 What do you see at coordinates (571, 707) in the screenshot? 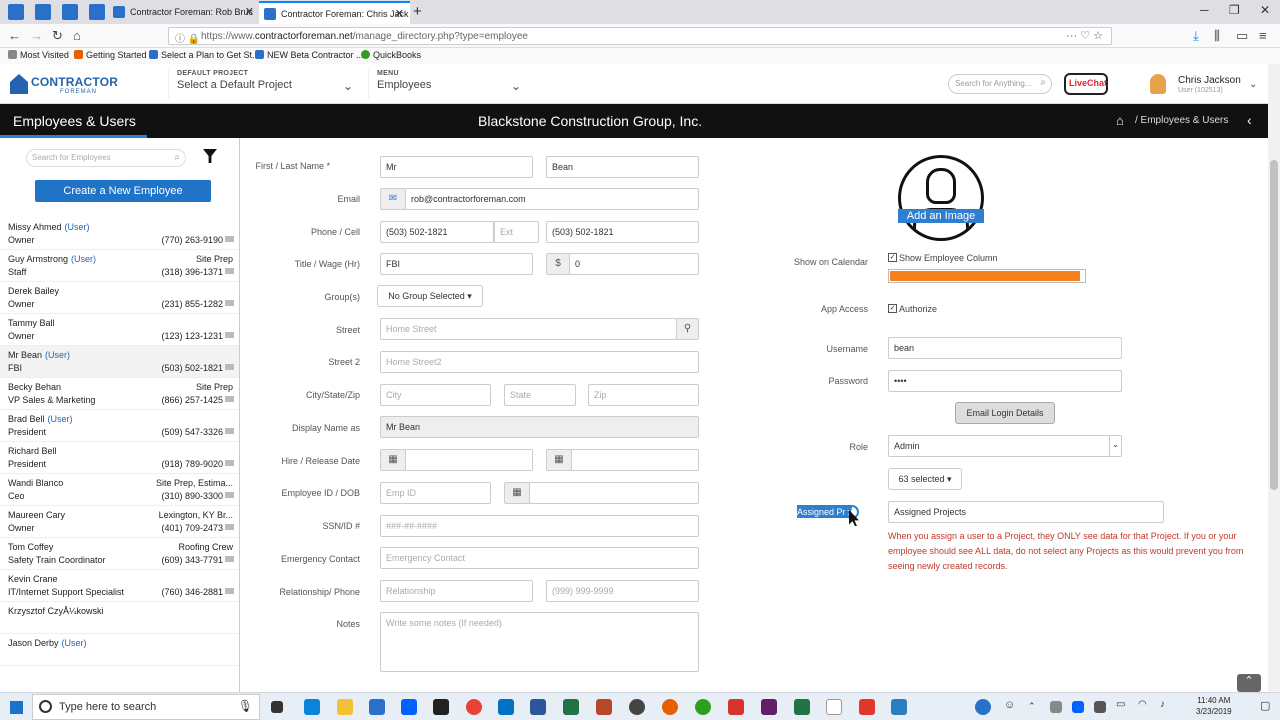
I see `excel-icon` at bounding box center [571, 707].